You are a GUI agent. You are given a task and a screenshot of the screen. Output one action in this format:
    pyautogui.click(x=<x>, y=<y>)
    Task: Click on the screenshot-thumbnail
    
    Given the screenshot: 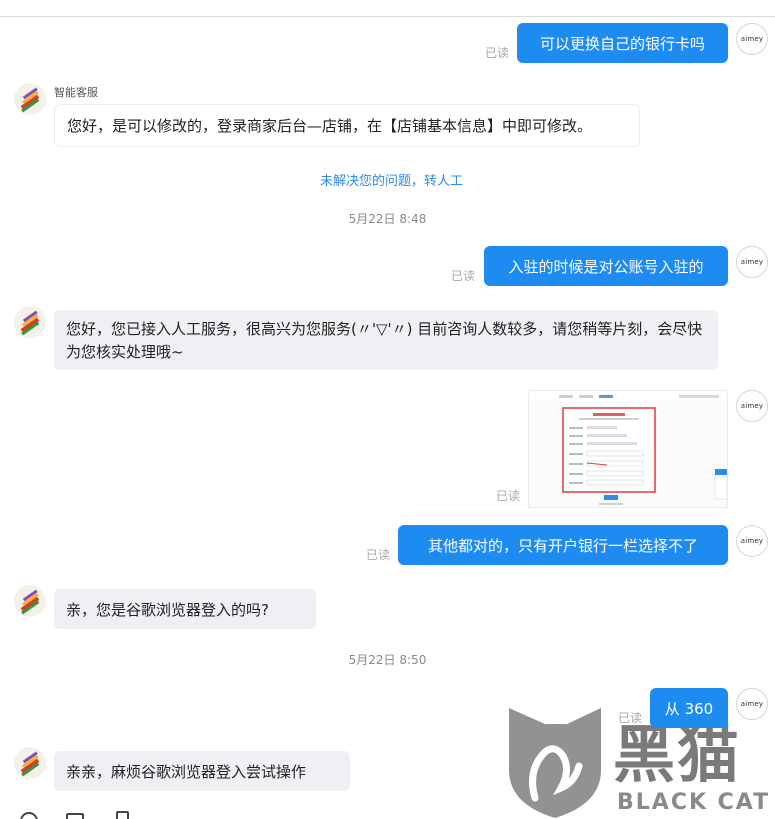 What is the action you would take?
    pyautogui.click(x=628, y=448)
    